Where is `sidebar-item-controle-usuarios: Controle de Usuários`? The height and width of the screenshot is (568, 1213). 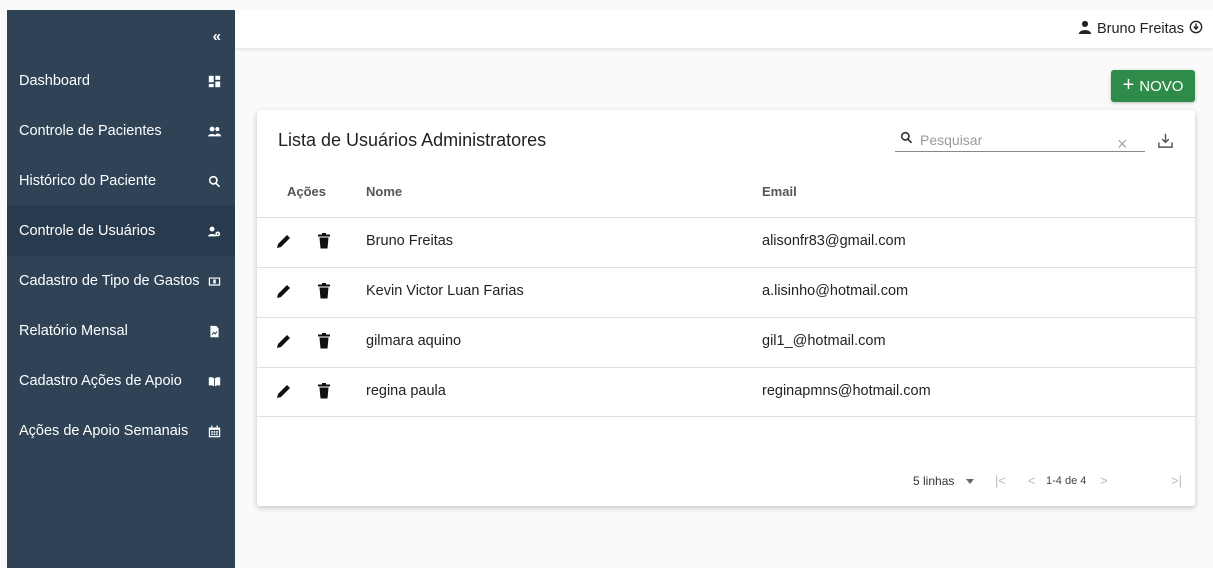 sidebar-item-controle-usuarios: Controle de Usuários is located at coordinates (121, 231).